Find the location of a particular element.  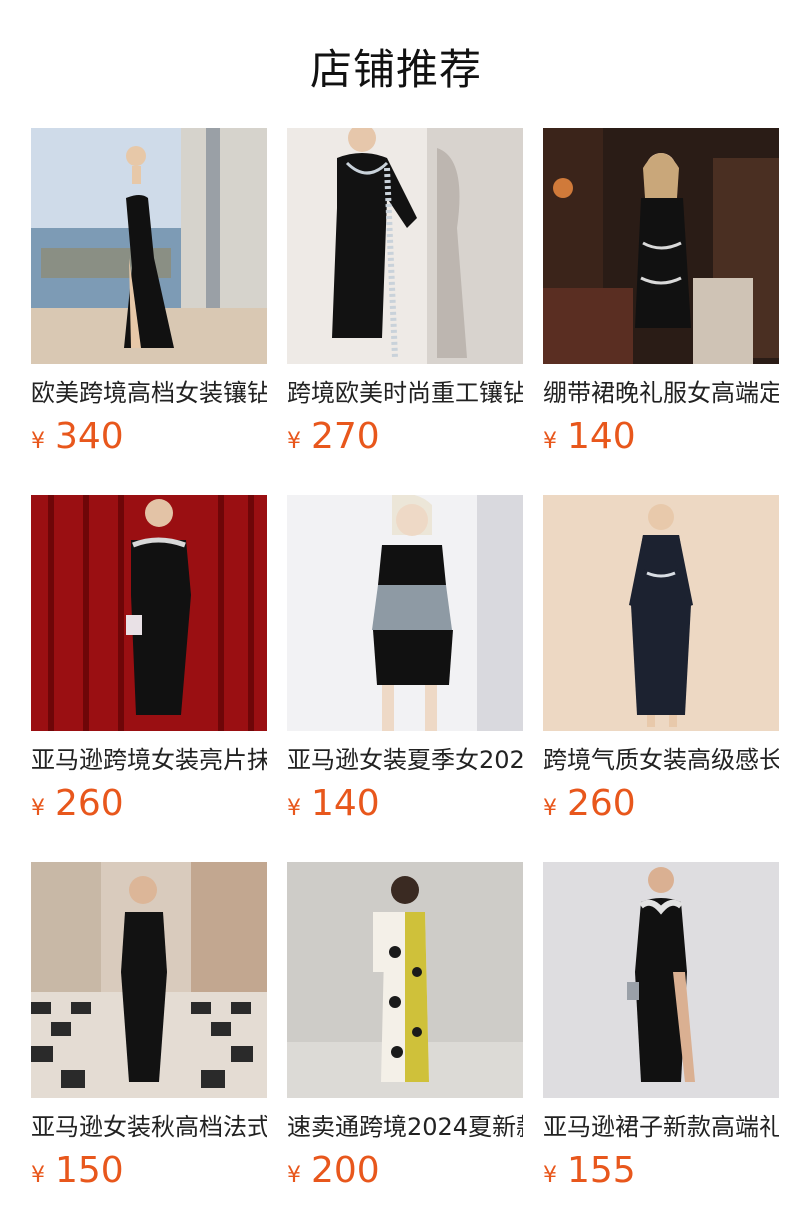

price-value: 150 is located at coordinates (89, 1170).